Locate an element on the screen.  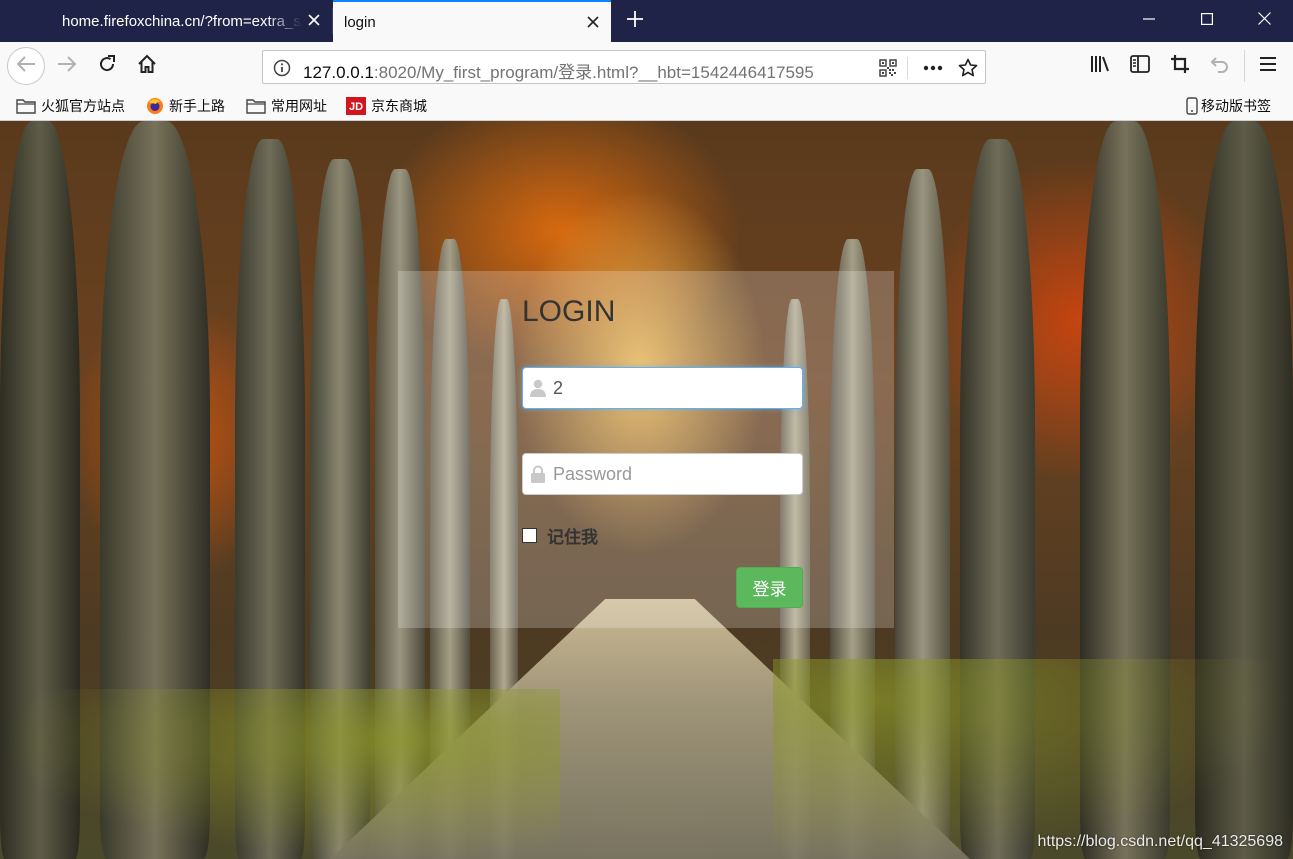
library-button is located at coordinates (1100, 66).